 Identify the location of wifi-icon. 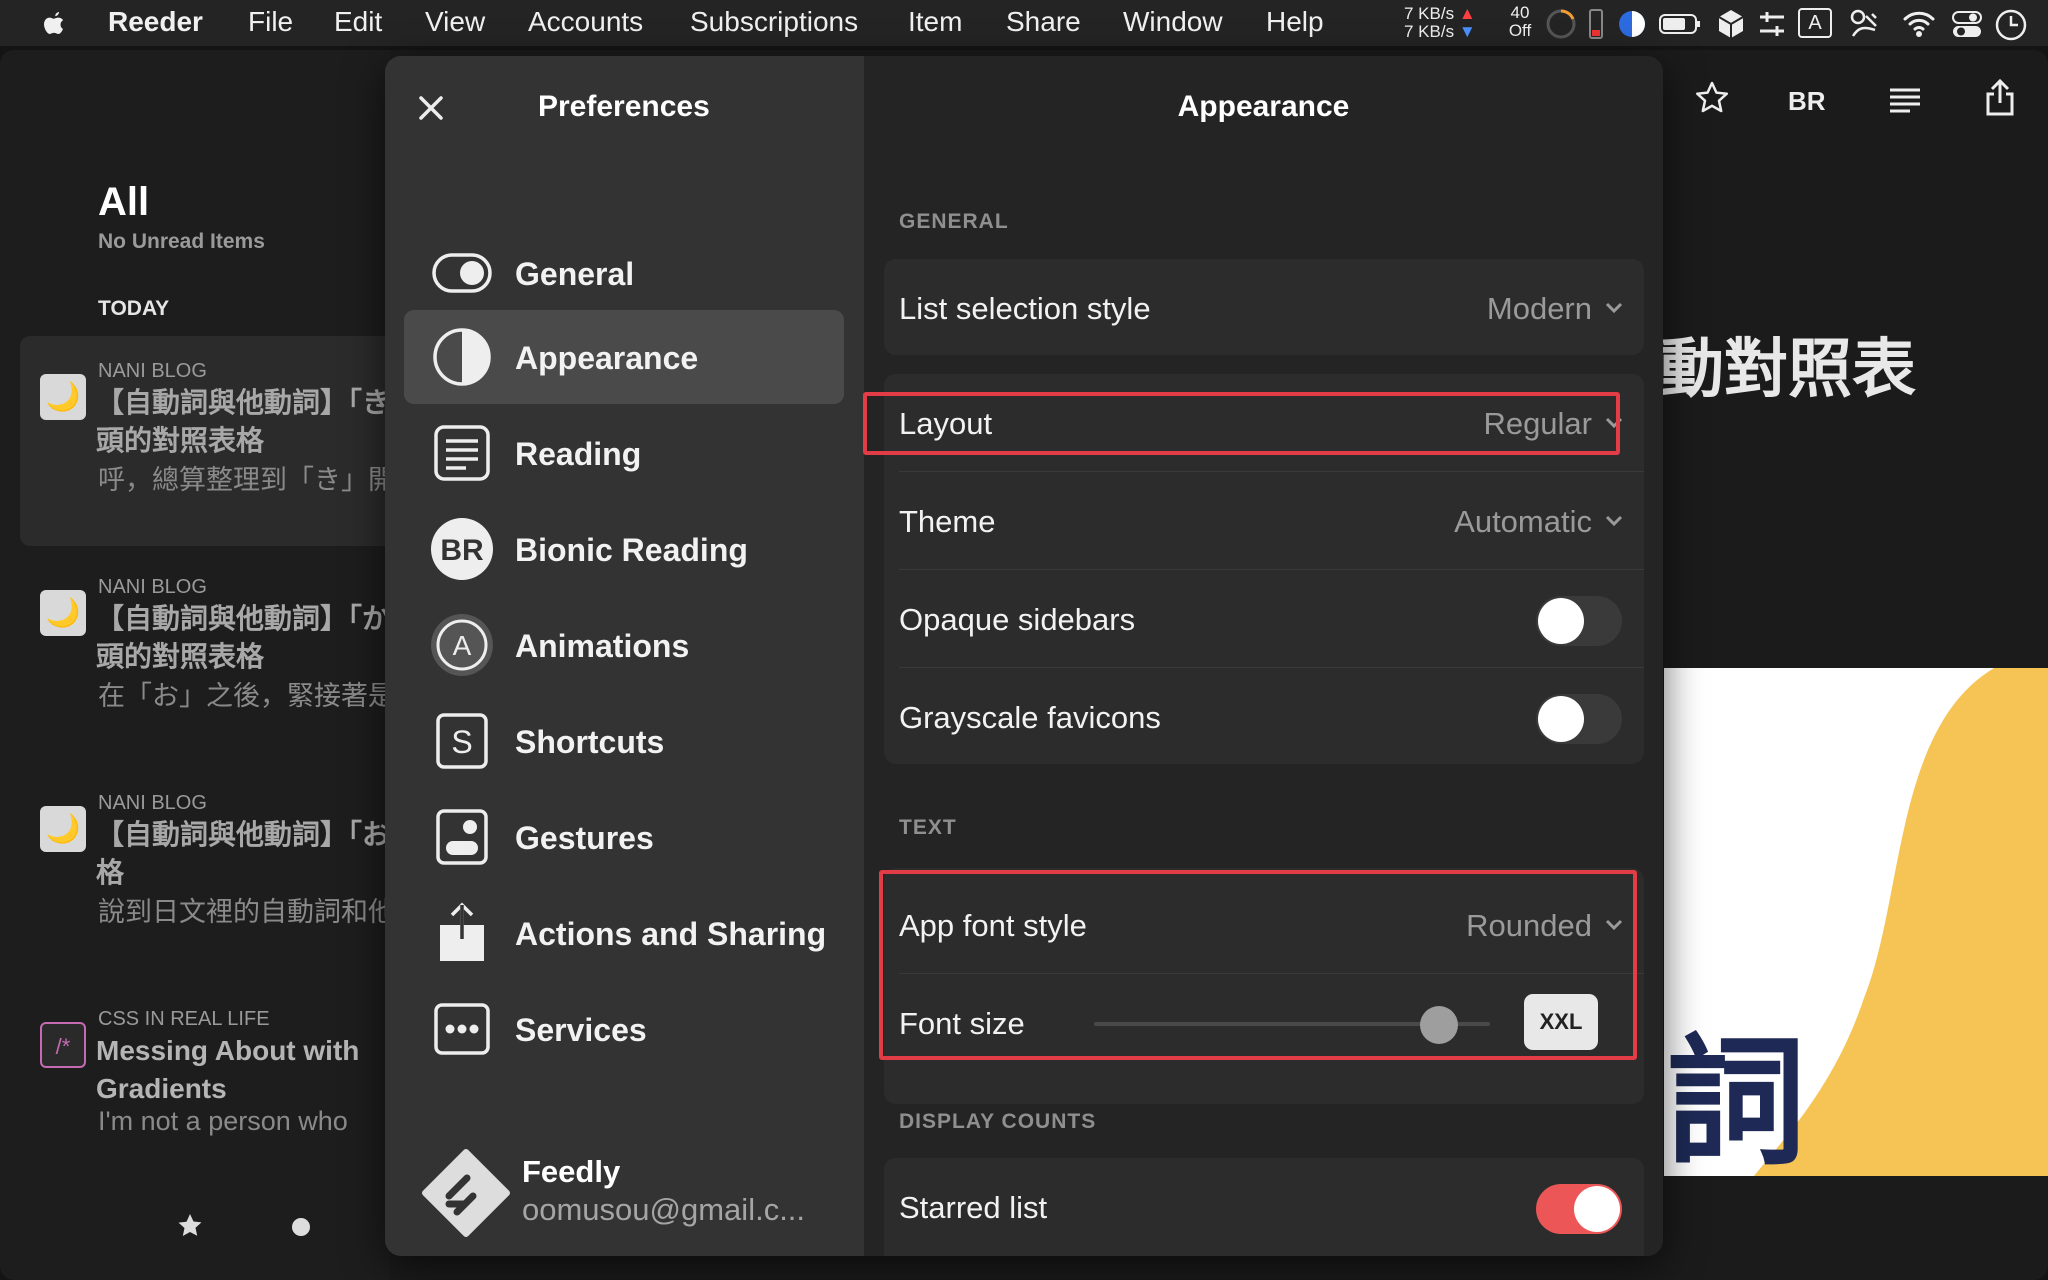
(1919, 23).